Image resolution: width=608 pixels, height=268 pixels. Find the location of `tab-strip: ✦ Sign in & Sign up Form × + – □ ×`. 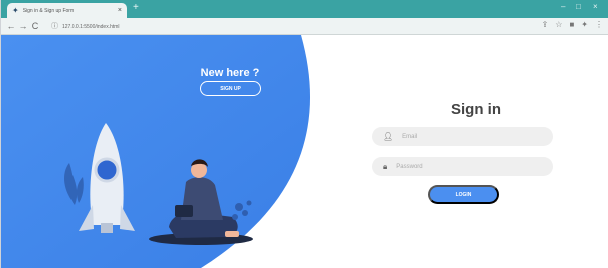

tab-strip: ✦ Sign in & Sign up Form × + – □ × is located at coordinates (304, 9).